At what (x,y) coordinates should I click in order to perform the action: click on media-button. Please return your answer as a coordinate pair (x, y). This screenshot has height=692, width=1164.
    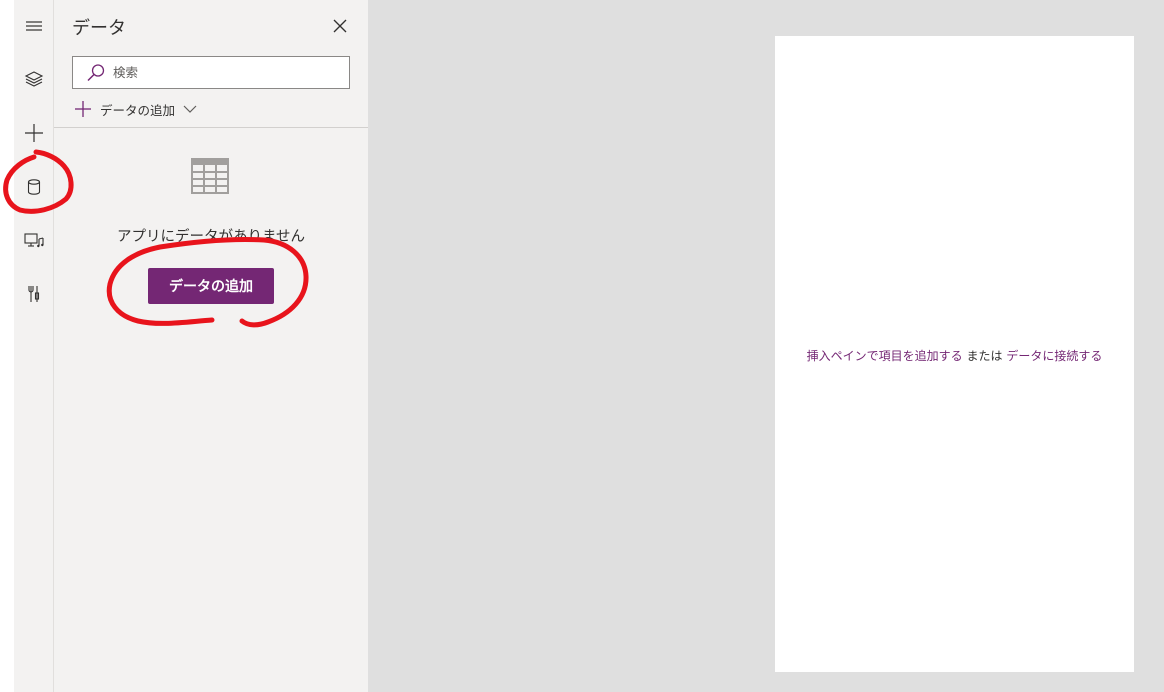
    Looking at the image, I should click on (34, 240).